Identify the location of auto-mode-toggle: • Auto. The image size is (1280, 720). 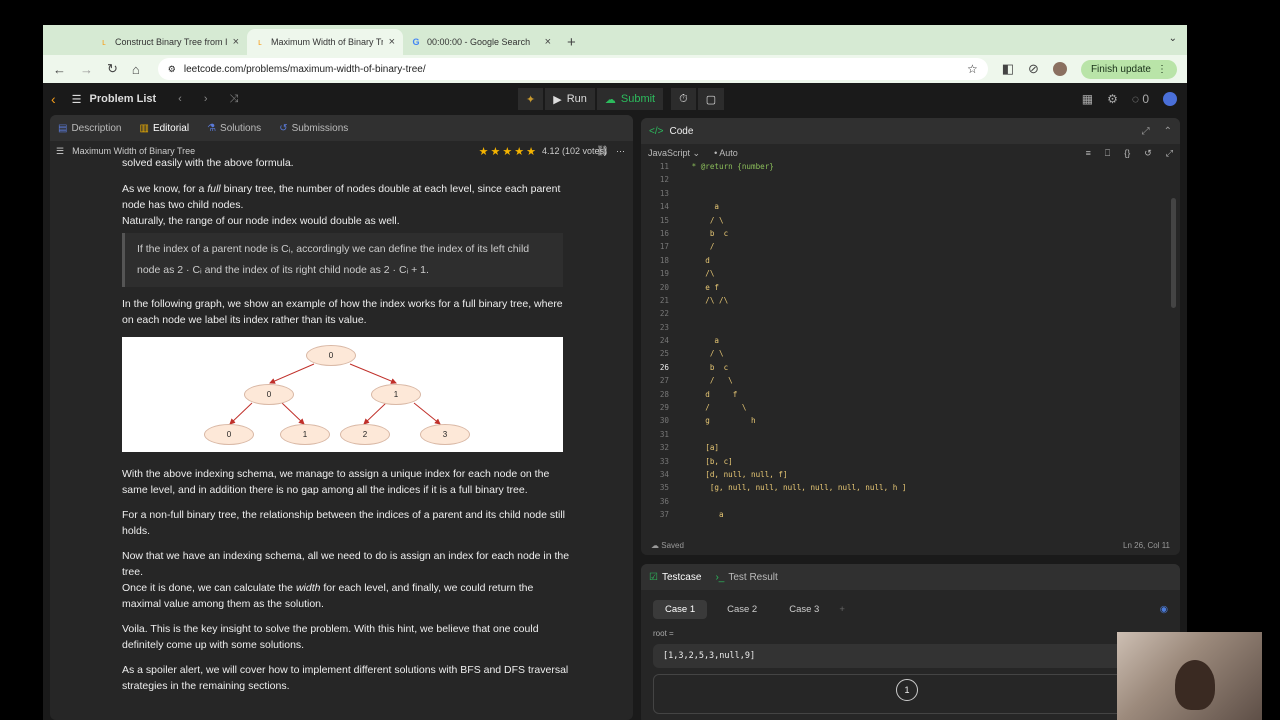
(726, 153).